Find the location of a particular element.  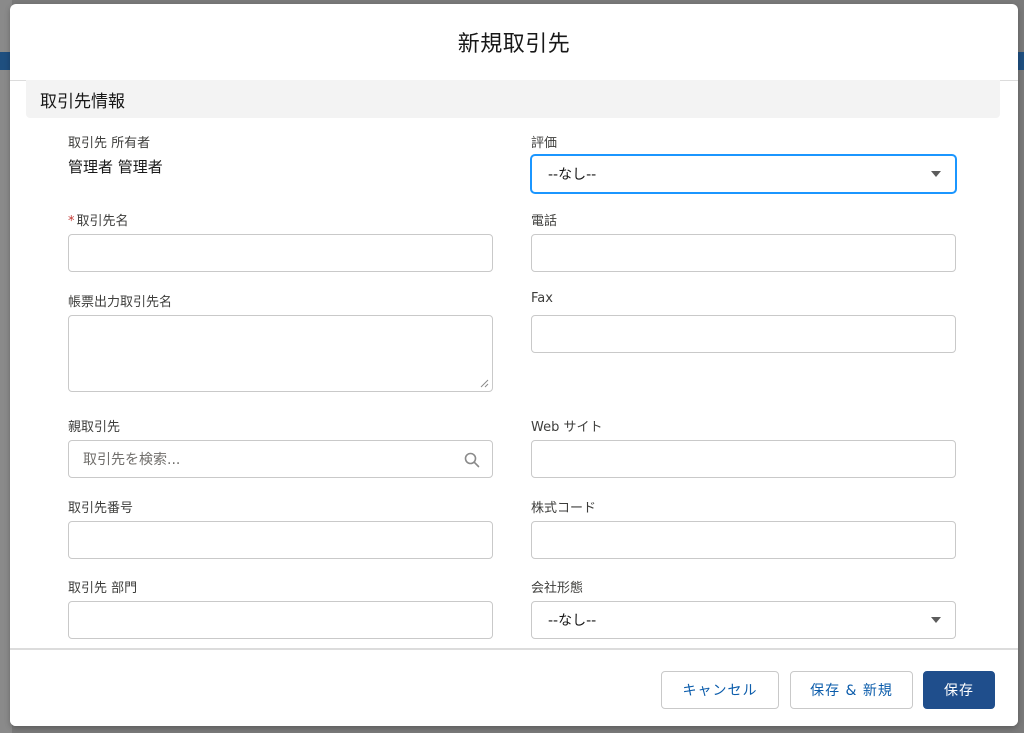

owner-label: 取引先 所有者 is located at coordinates (109, 143).